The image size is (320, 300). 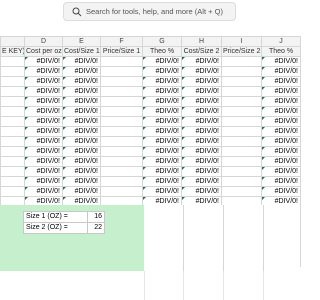 What do you see at coordinates (121, 41) in the screenshot?
I see `column-letter: F` at bounding box center [121, 41].